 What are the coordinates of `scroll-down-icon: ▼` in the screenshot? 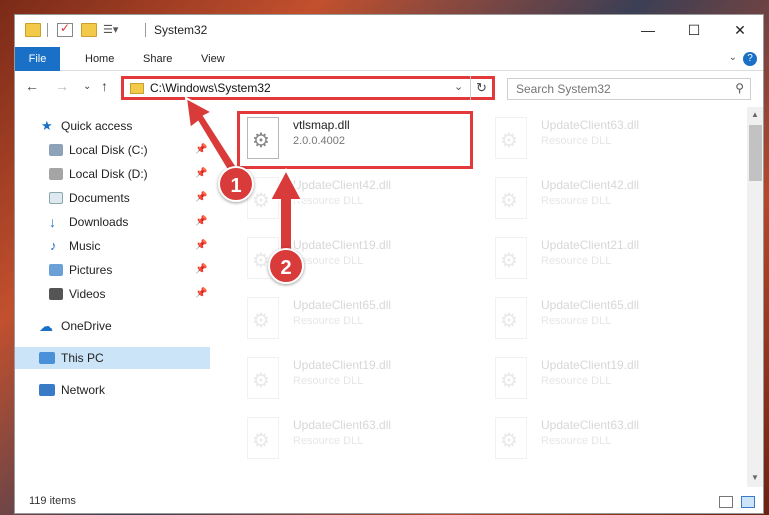 It's located at (755, 477).